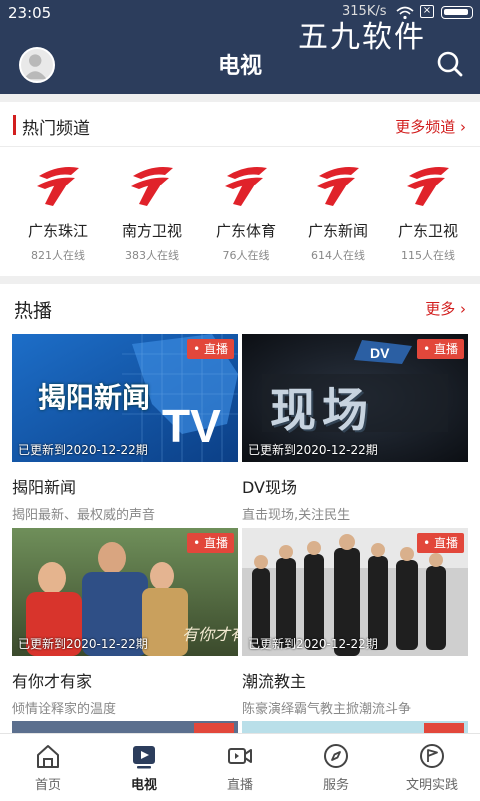  What do you see at coordinates (240, 146) in the screenshot?
I see `divider` at bounding box center [240, 146].